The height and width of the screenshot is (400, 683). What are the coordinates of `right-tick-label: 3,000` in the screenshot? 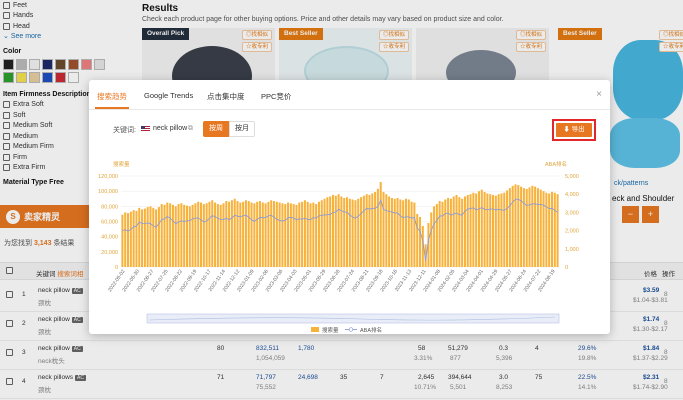 It's located at (572, 213).